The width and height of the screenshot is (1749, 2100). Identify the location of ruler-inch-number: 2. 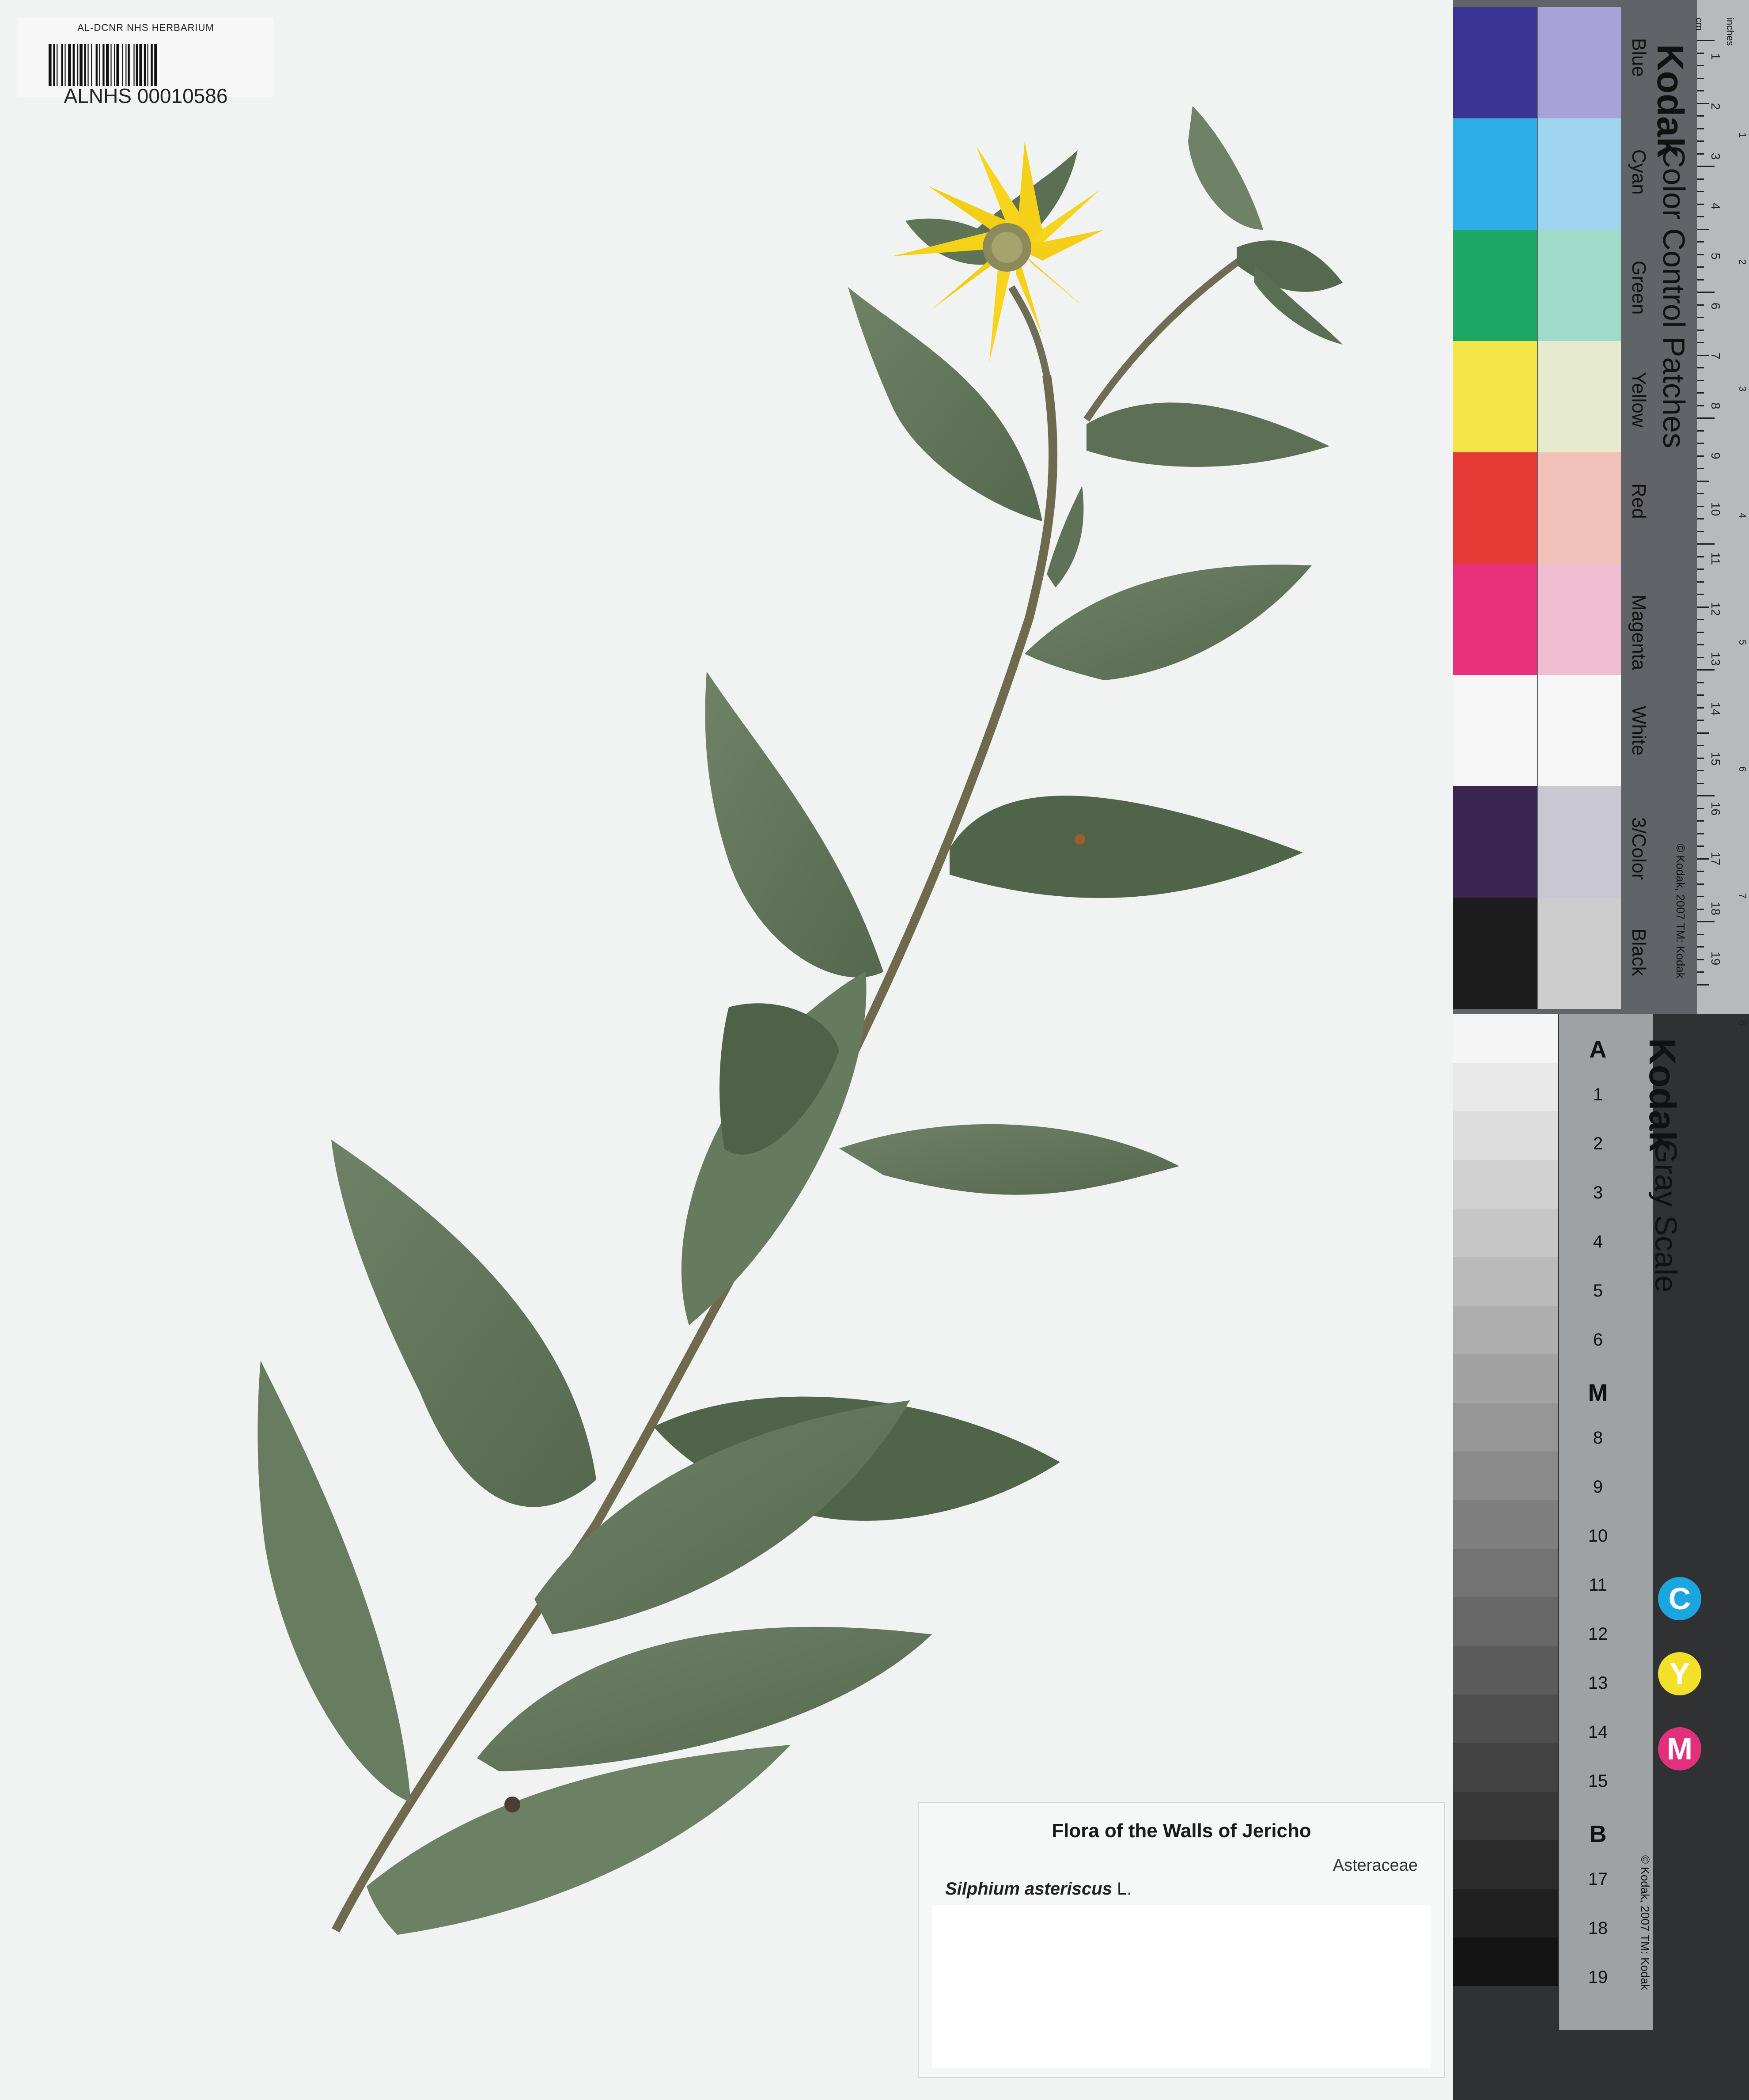
(1742, 262).